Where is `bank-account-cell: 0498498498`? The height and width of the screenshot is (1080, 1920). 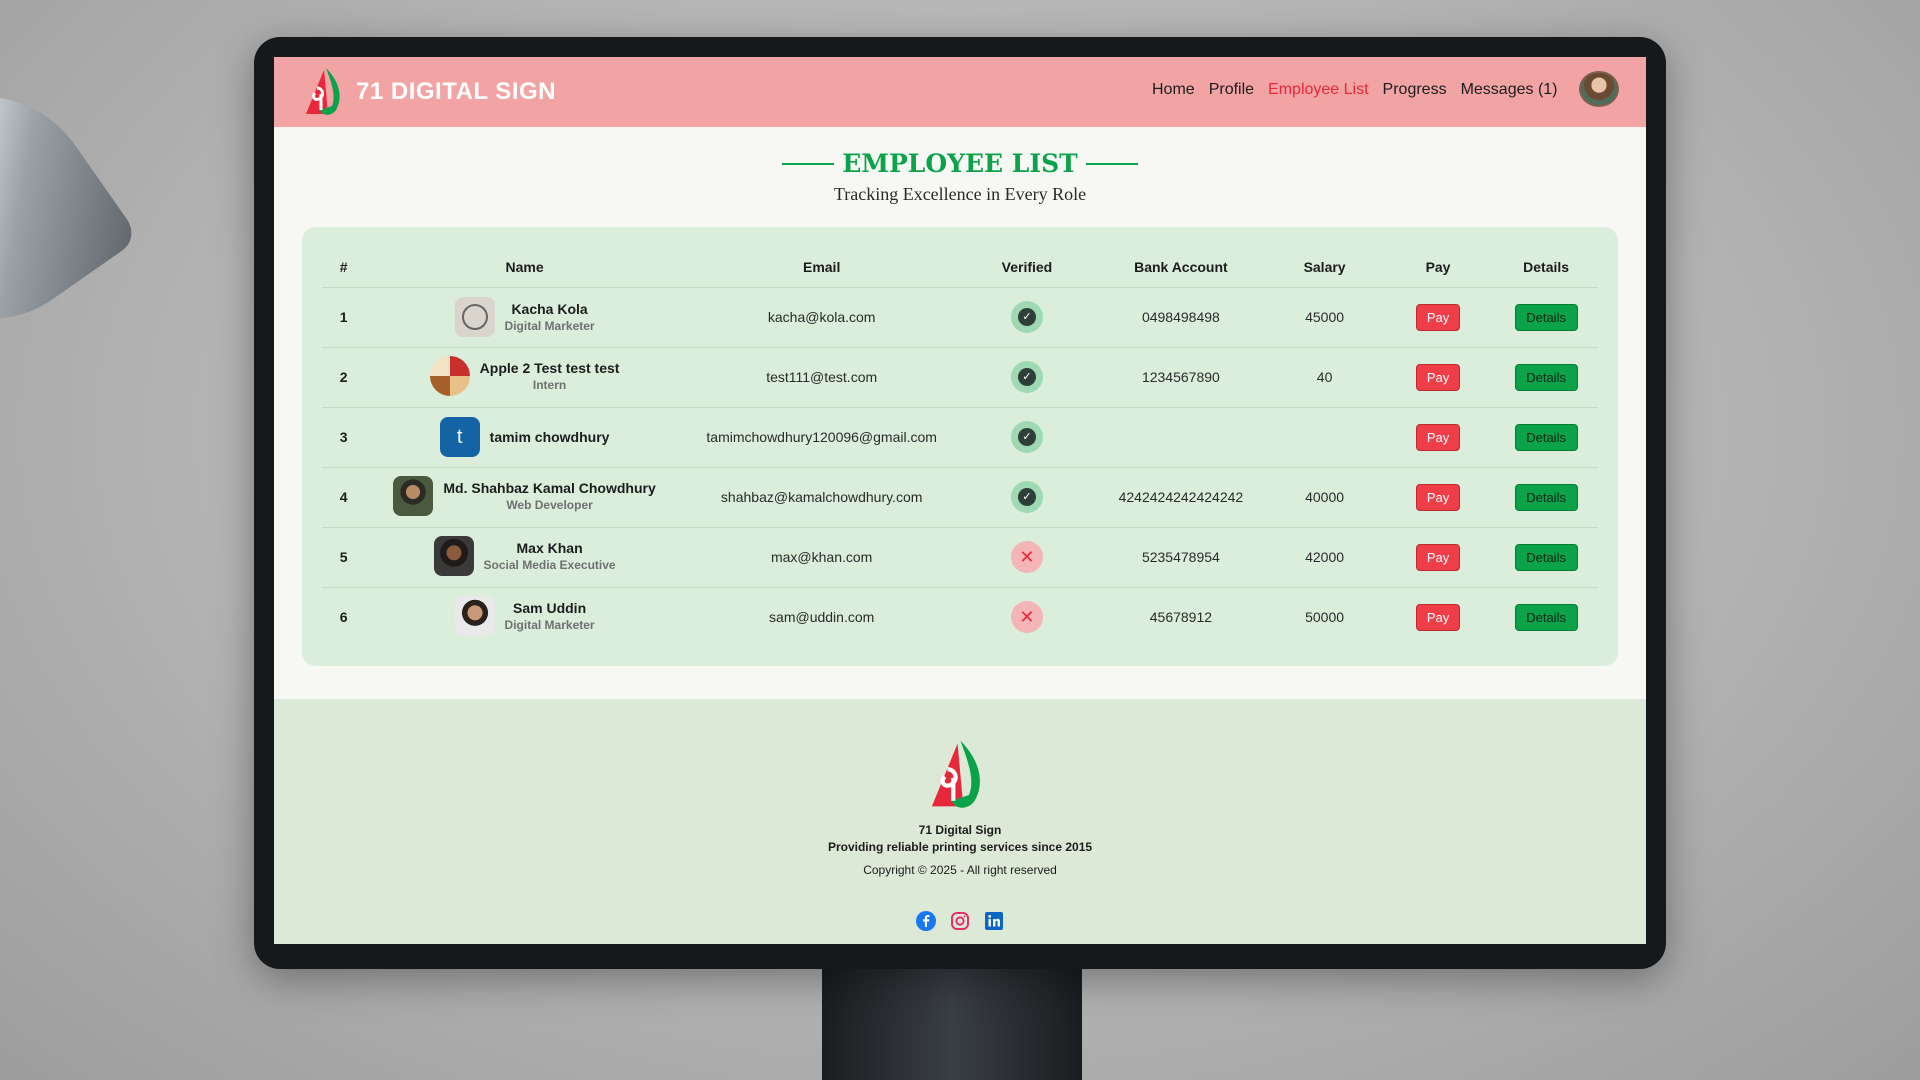 bank-account-cell: 0498498498 is located at coordinates (1181, 317).